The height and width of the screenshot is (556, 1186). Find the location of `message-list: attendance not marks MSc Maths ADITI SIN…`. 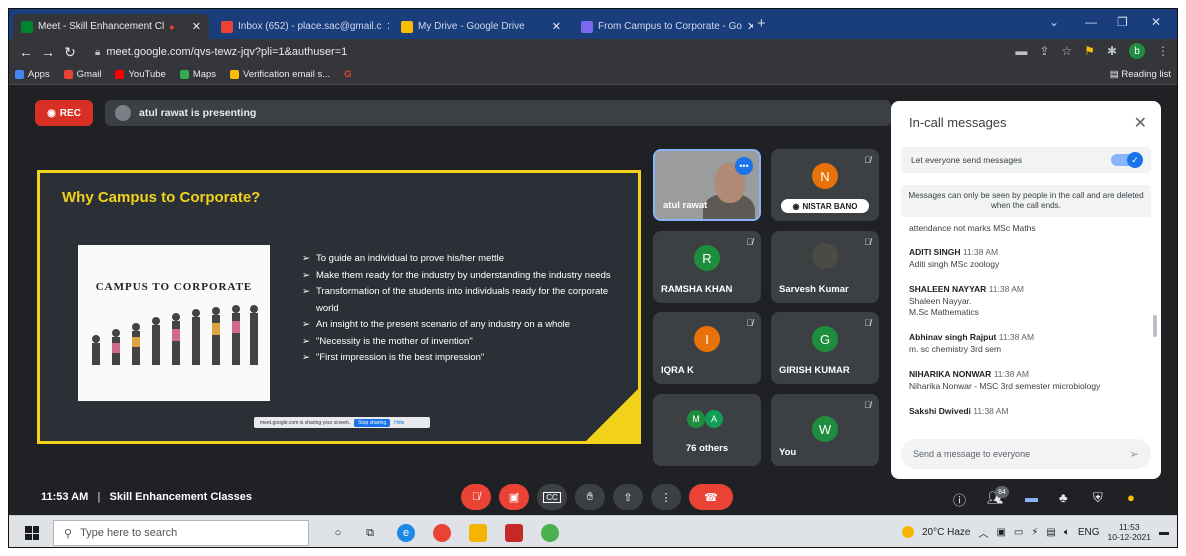

message-list: attendance not marks MSc Maths ADITI SIN… is located at coordinates (1021, 328).